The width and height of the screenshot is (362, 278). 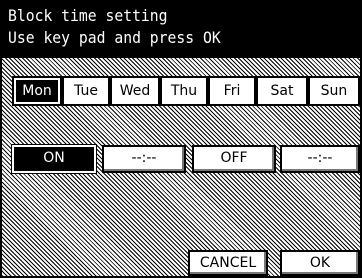 What do you see at coordinates (184, 91) in the screenshot?
I see `day-button-thu: Thu` at bounding box center [184, 91].